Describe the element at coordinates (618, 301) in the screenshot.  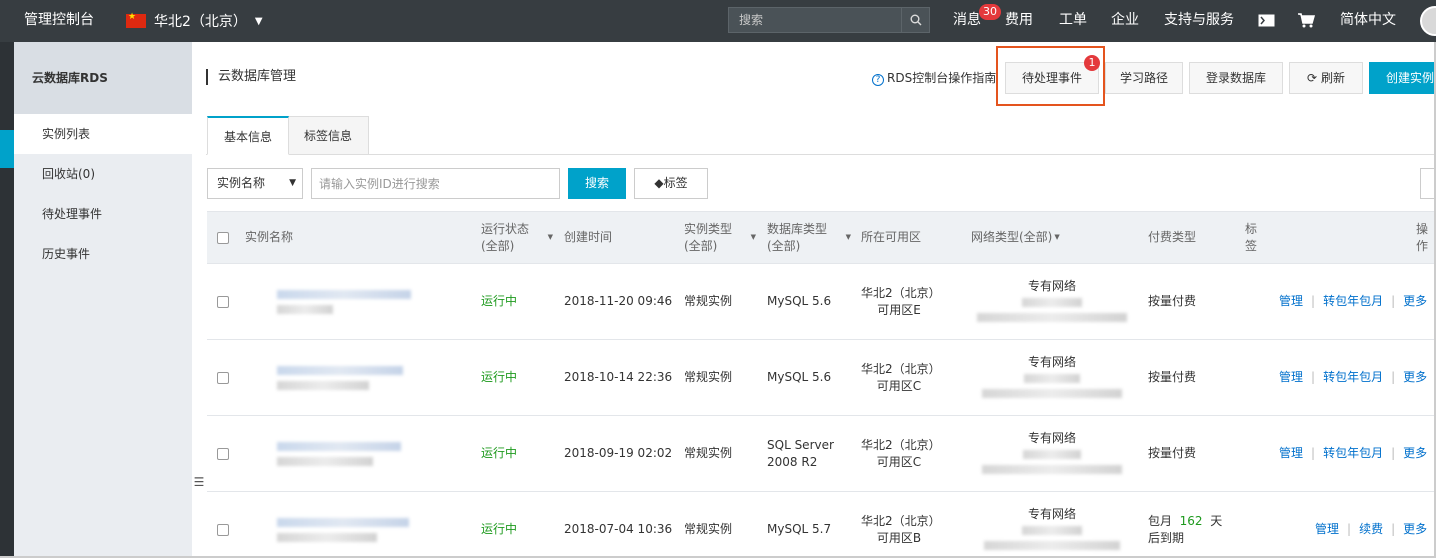
I see `created-time: 2018-11-20 09:46` at that location.